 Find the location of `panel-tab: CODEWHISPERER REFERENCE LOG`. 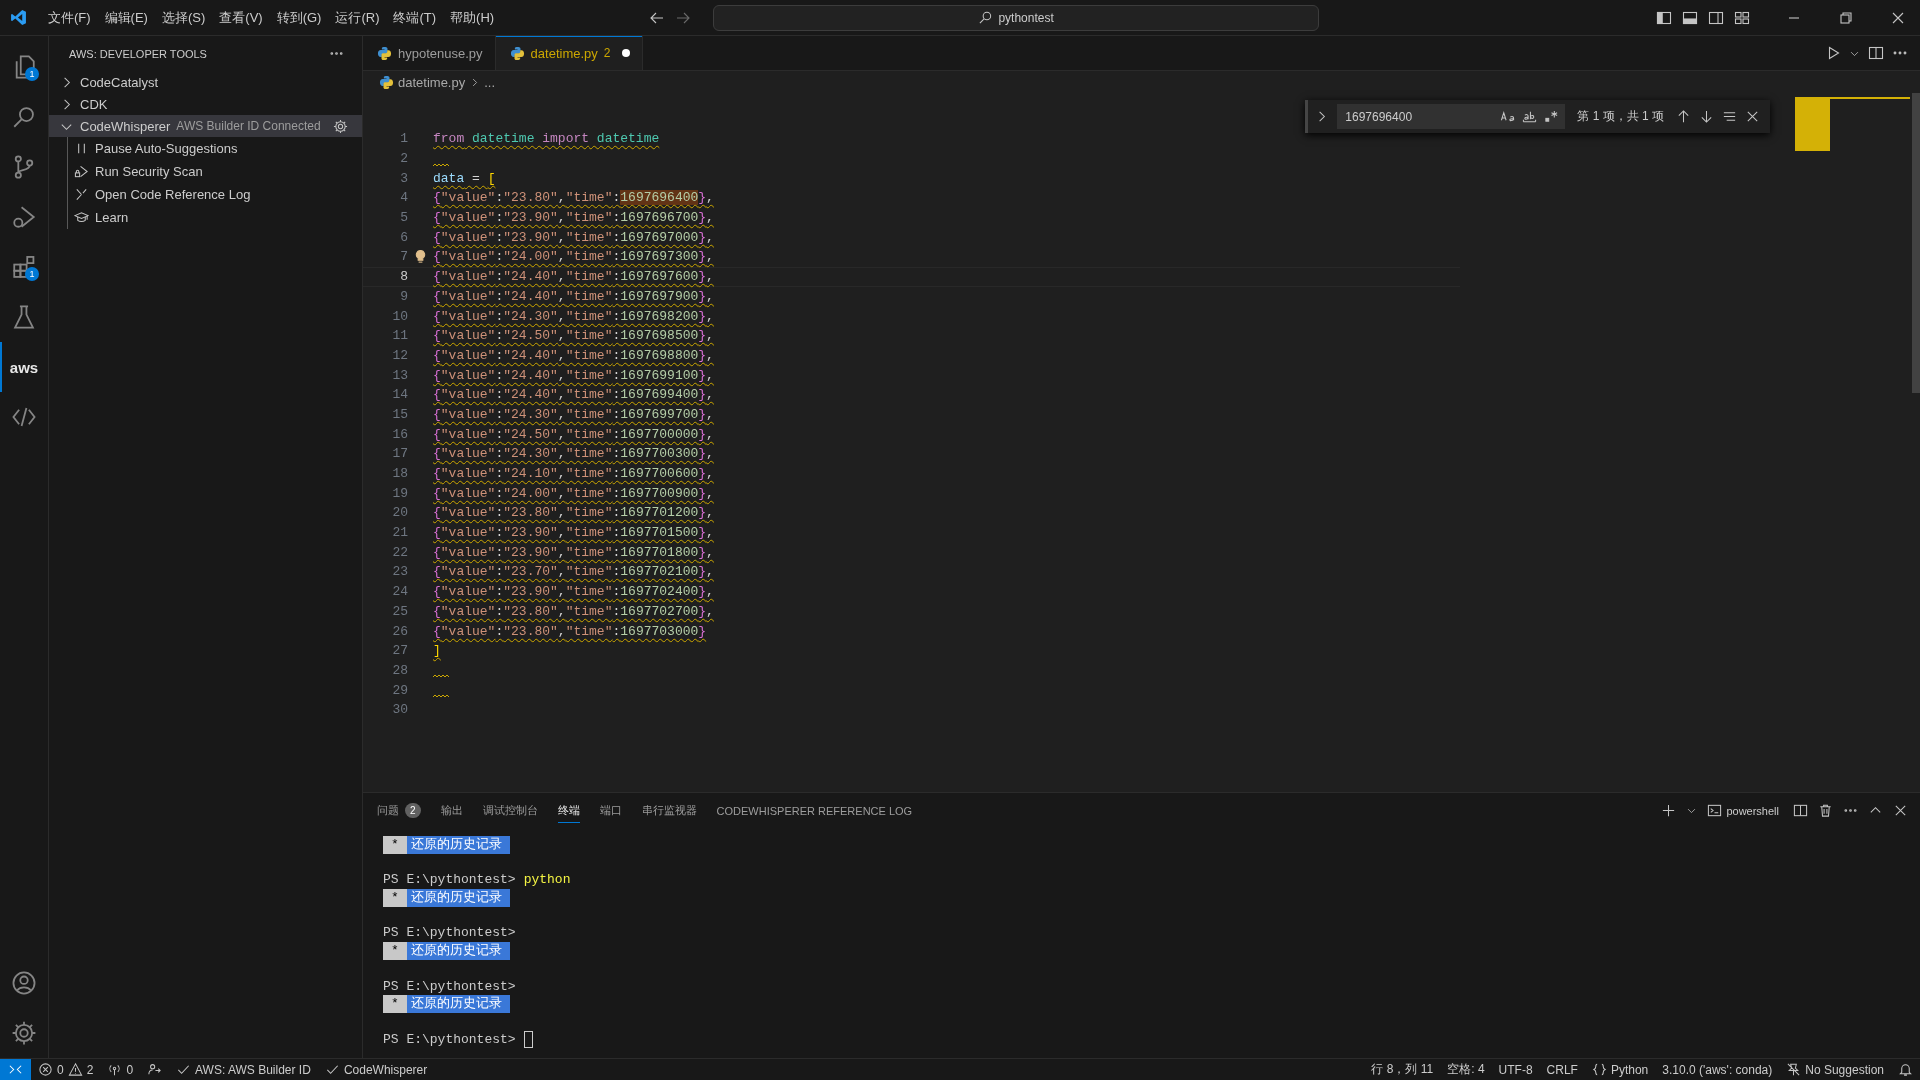

panel-tab: CODEWHISPERER REFERENCE LOG is located at coordinates (814, 810).